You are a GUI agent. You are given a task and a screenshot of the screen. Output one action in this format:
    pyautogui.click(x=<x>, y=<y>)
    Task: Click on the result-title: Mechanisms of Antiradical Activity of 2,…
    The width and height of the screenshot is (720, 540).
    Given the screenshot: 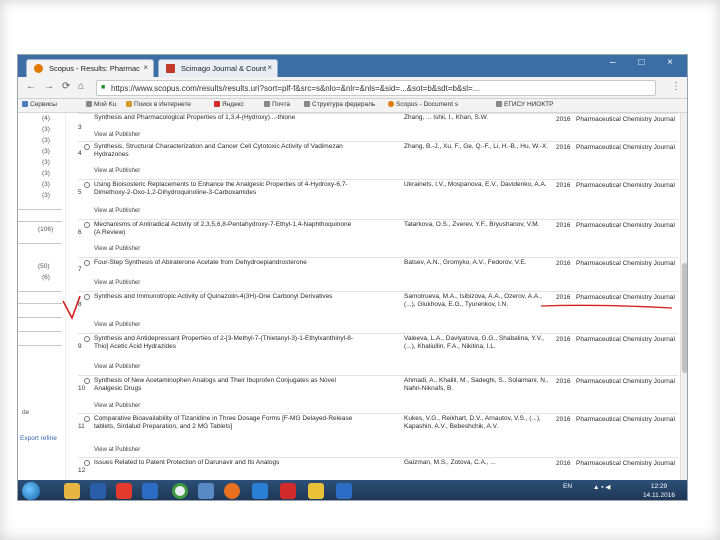 What is the action you would take?
    pyautogui.click(x=225, y=229)
    